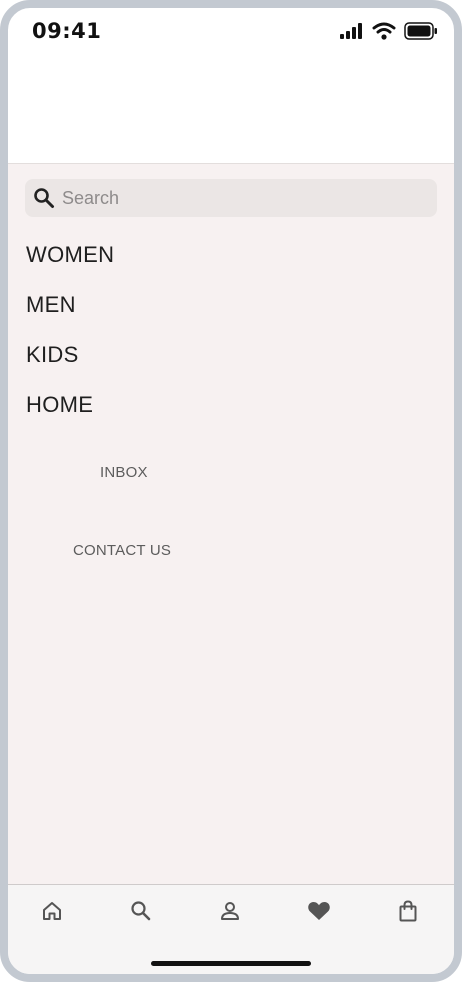  I want to click on tab-favorites, so click(319, 913).